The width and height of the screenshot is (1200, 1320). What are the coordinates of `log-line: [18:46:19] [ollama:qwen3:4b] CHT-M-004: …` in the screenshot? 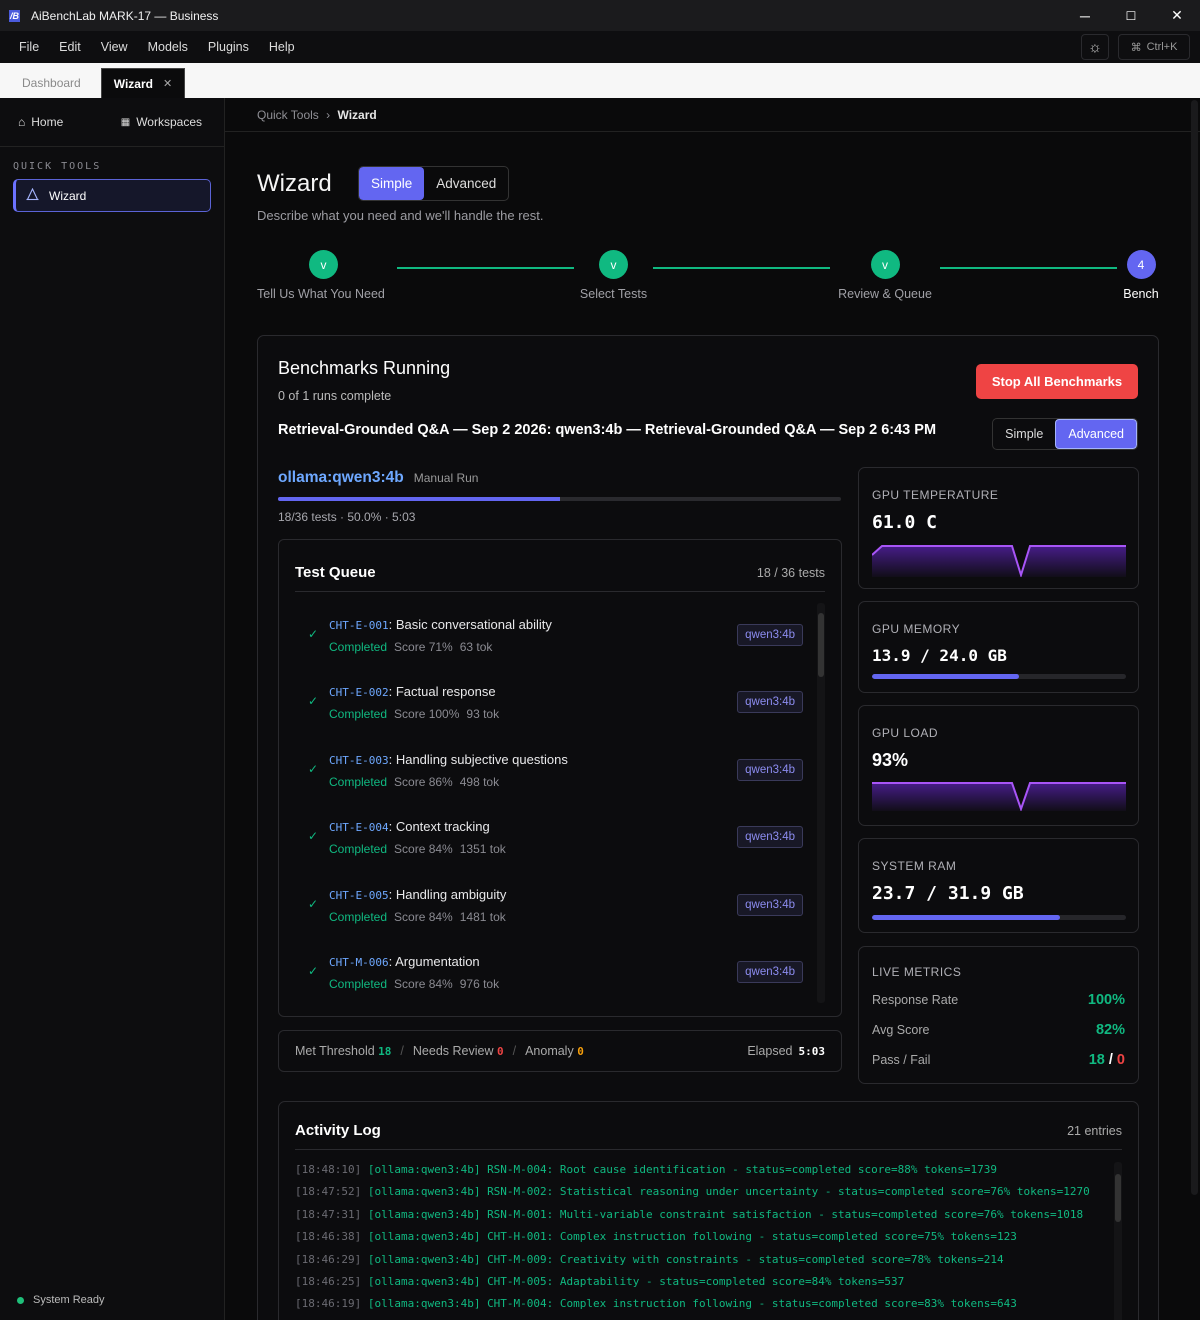 It's located at (695, 1308).